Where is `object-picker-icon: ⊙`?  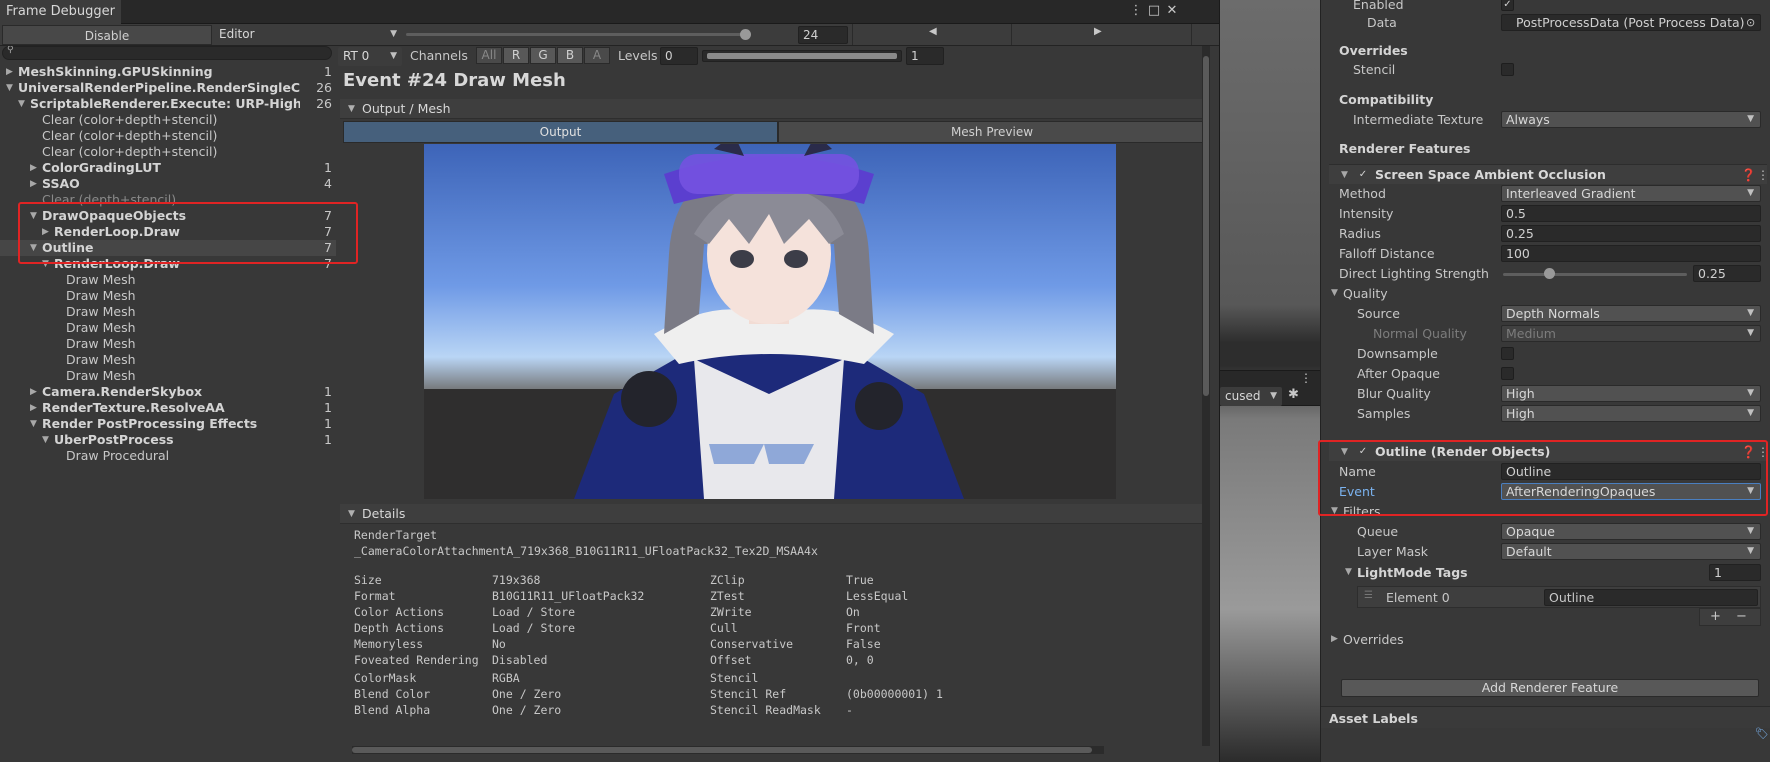 object-picker-icon: ⊙ is located at coordinates (1750, 22).